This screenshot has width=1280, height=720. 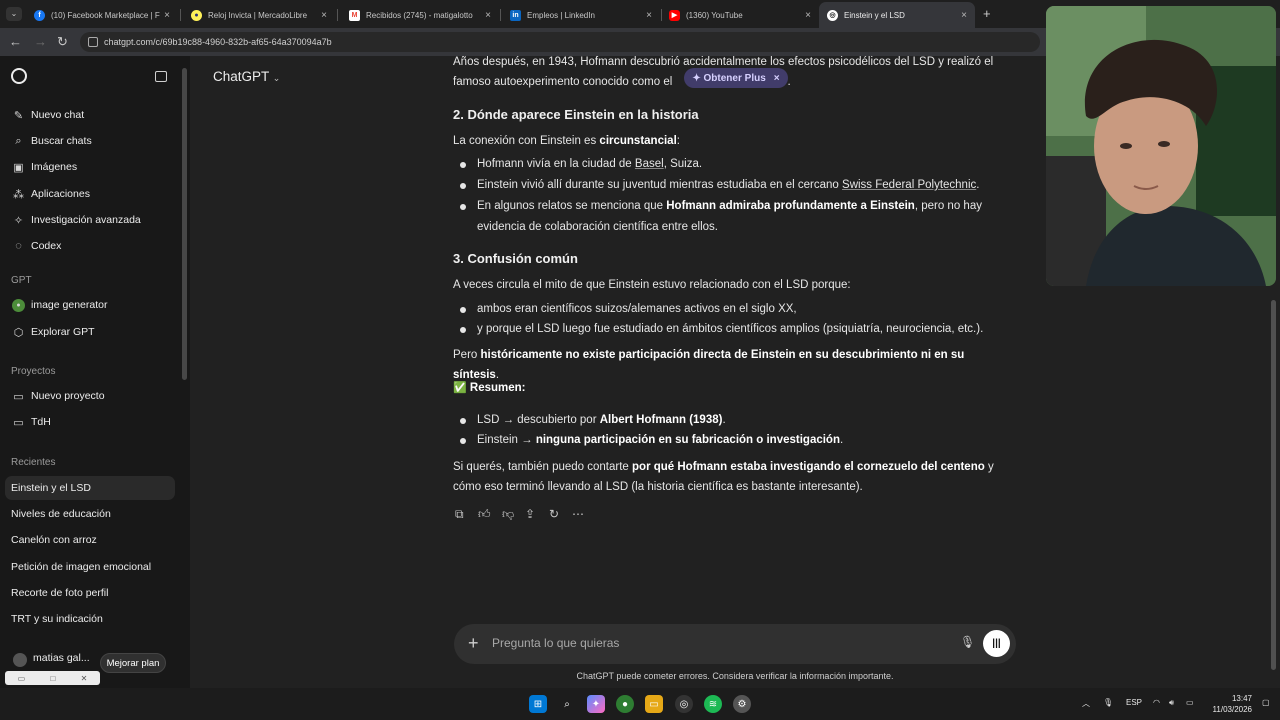 What do you see at coordinates (58, 396) in the screenshot?
I see `sidebar-item-new-project: ▭ Nuevo proyecto` at bounding box center [58, 396].